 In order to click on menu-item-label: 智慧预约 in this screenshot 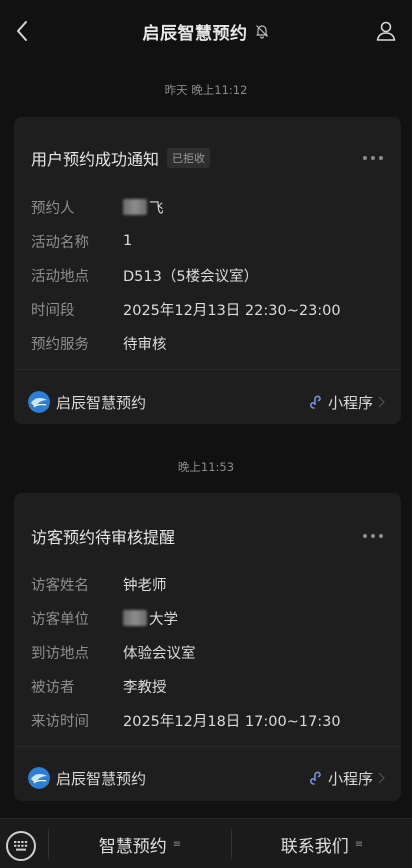, I will do `click(132, 846)`.